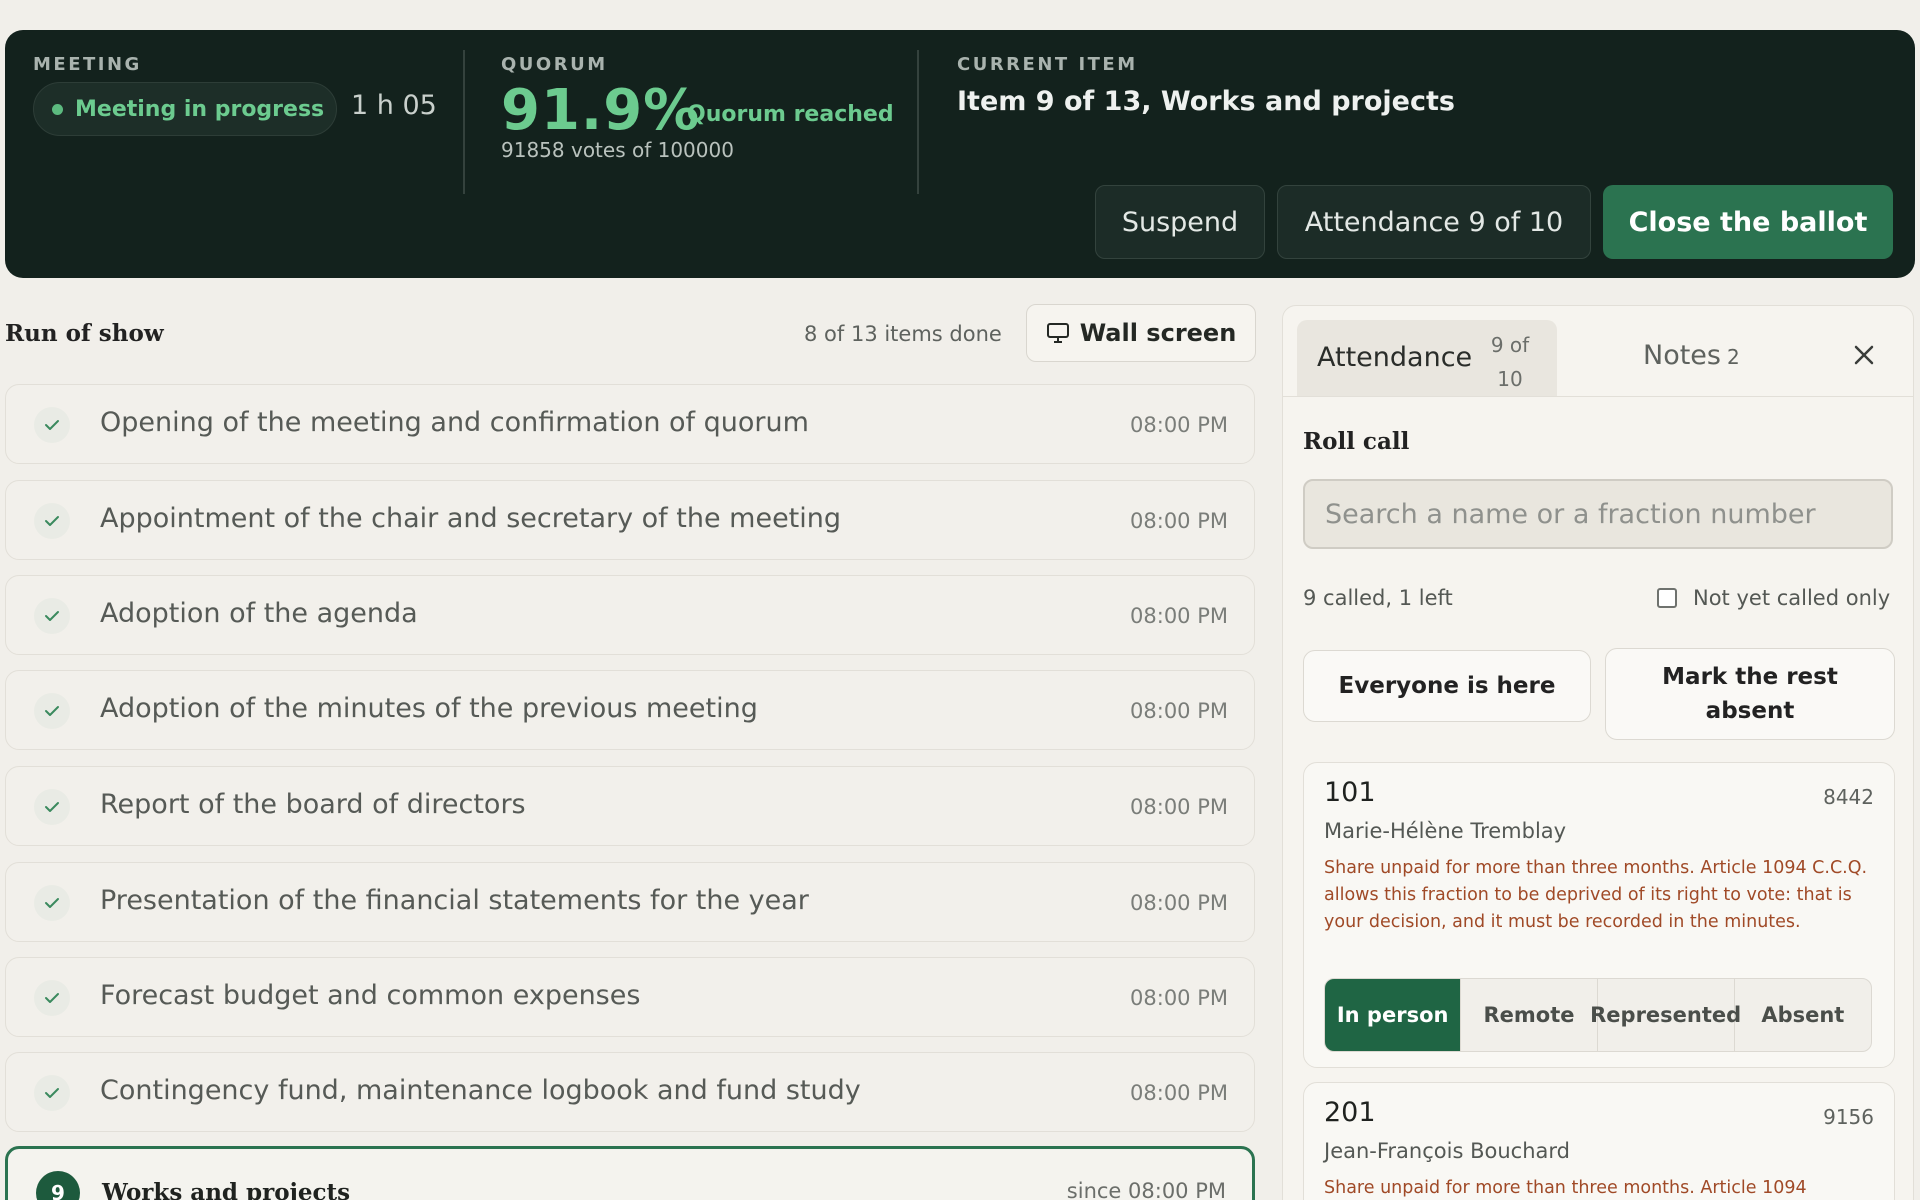 The width and height of the screenshot is (1920, 1200). I want to click on elapsed-time: 1 h 05, so click(394, 105).